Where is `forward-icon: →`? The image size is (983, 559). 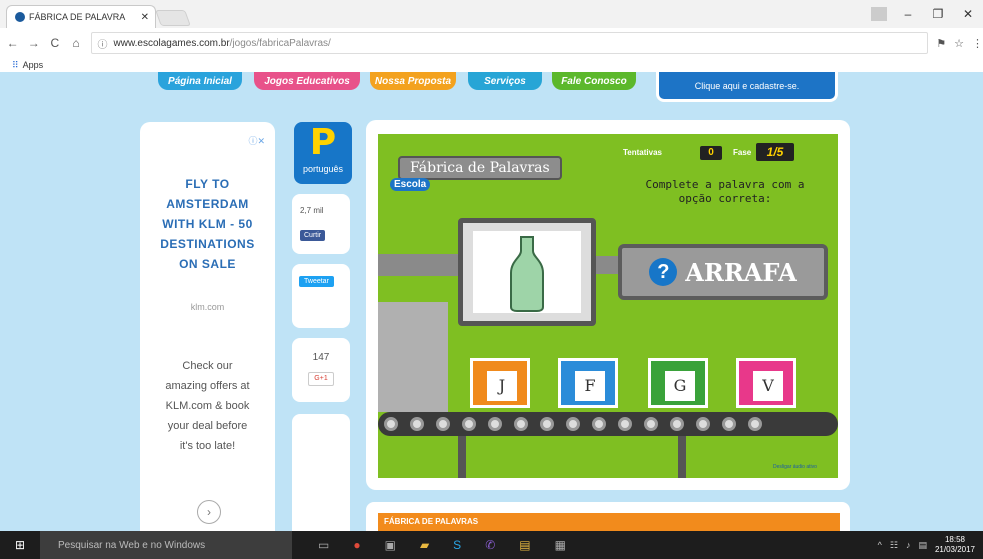
forward-icon: → is located at coordinates (33, 43).